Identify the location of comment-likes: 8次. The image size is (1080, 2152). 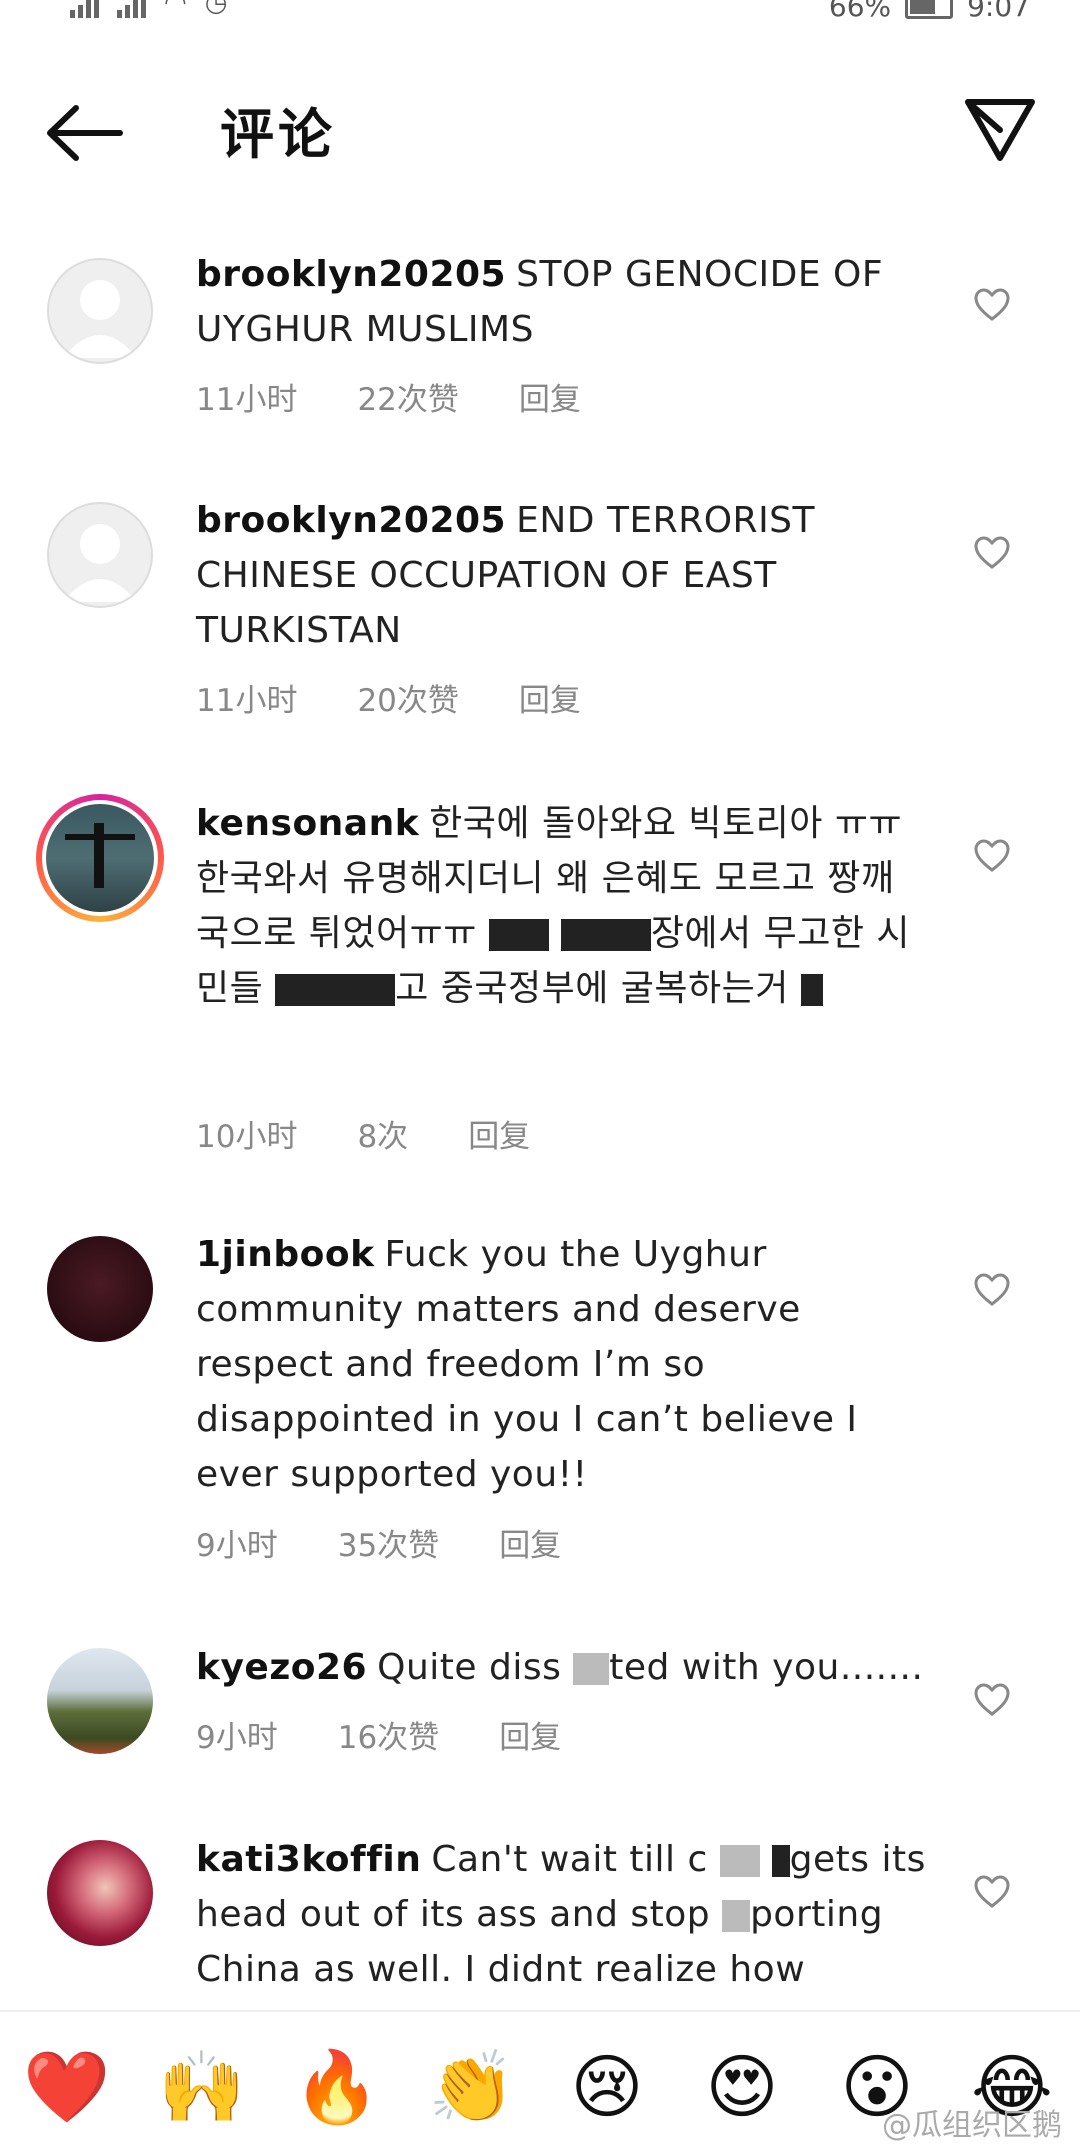
(382, 1133).